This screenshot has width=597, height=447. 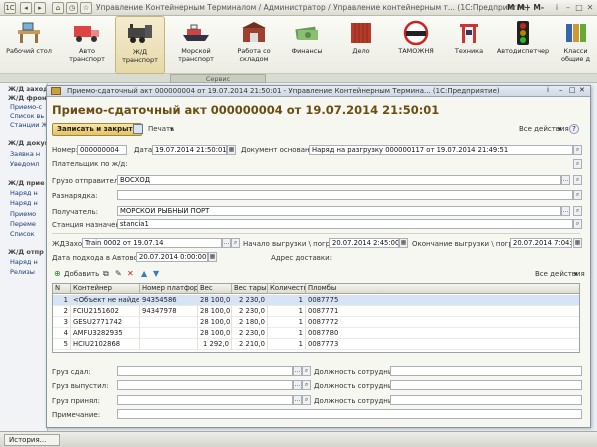 I want to click on nav-group: Ж/Д отпр, so click(x=26, y=252).